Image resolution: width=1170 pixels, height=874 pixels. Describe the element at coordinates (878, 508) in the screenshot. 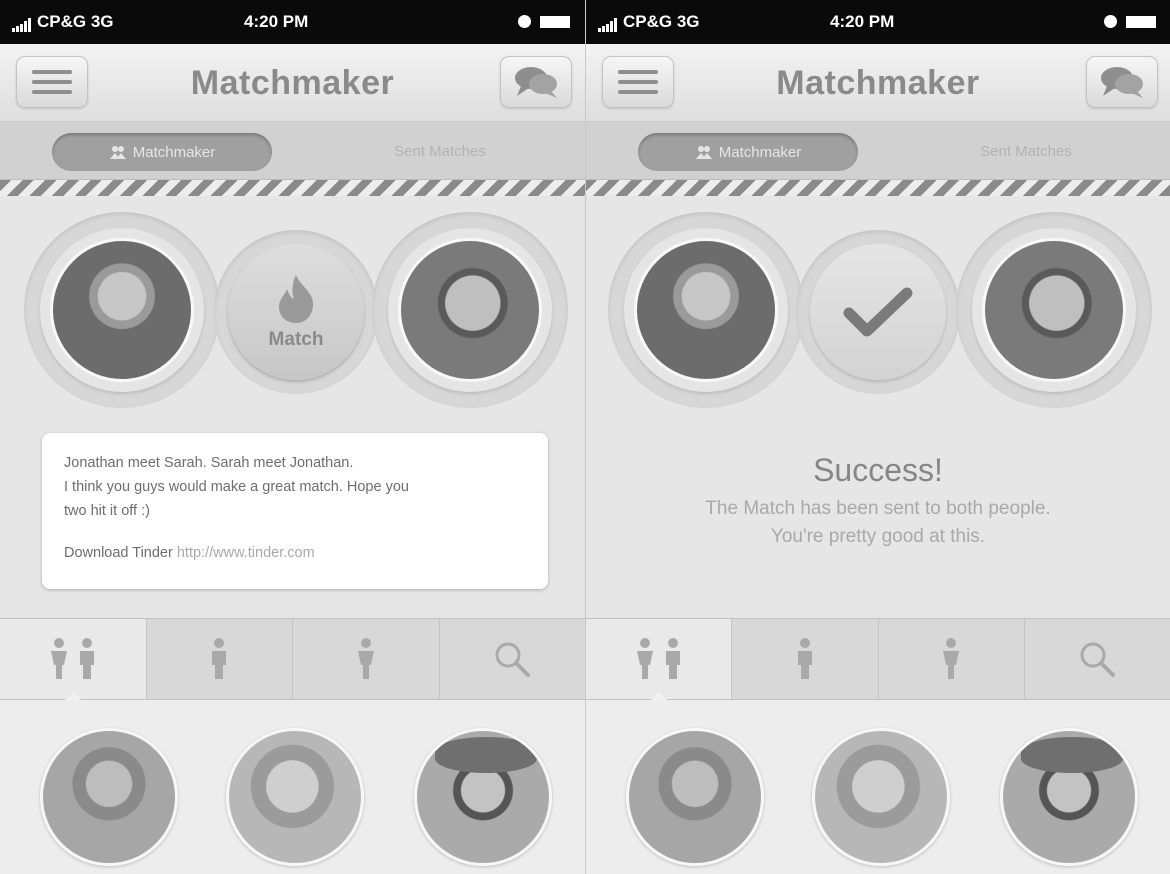

I see `success-line-1: The Match has been sent to both people.` at that location.